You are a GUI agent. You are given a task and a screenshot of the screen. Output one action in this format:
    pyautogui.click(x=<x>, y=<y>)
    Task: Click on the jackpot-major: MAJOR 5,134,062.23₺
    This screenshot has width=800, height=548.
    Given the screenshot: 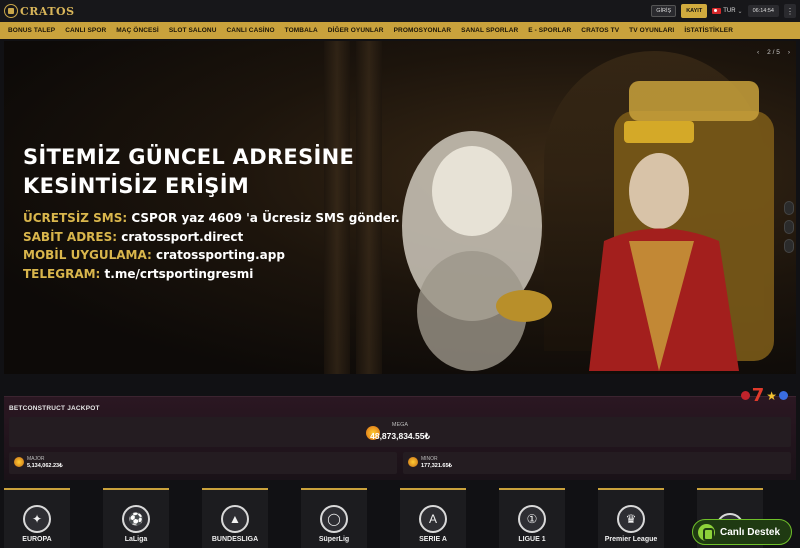 What is the action you would take?
    pyautogui.click(x=203, y=463)
    